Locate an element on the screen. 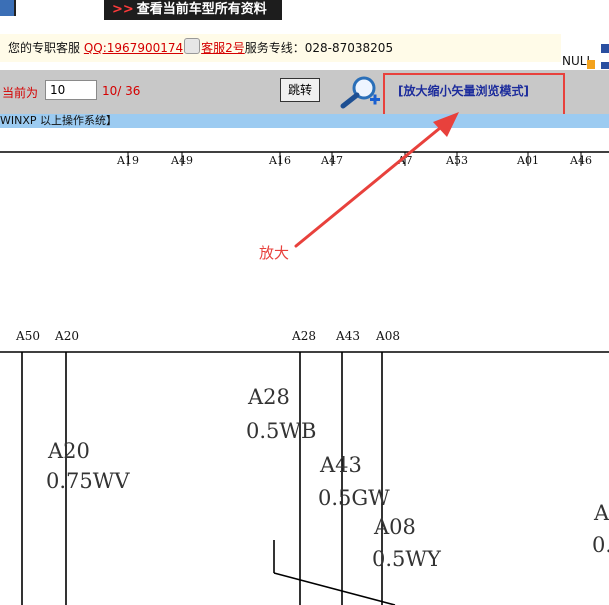 Image resolution: width=609 pixels, height=605 pixels. wire-code: A08 is located at coordinates (394, 527).